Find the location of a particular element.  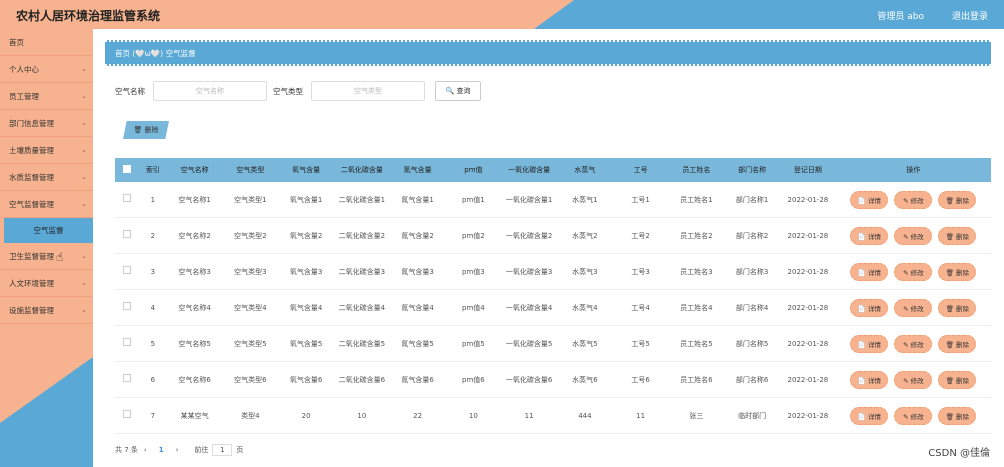

table-cell: 氮气含量3 is located at coordinates (417, 271).